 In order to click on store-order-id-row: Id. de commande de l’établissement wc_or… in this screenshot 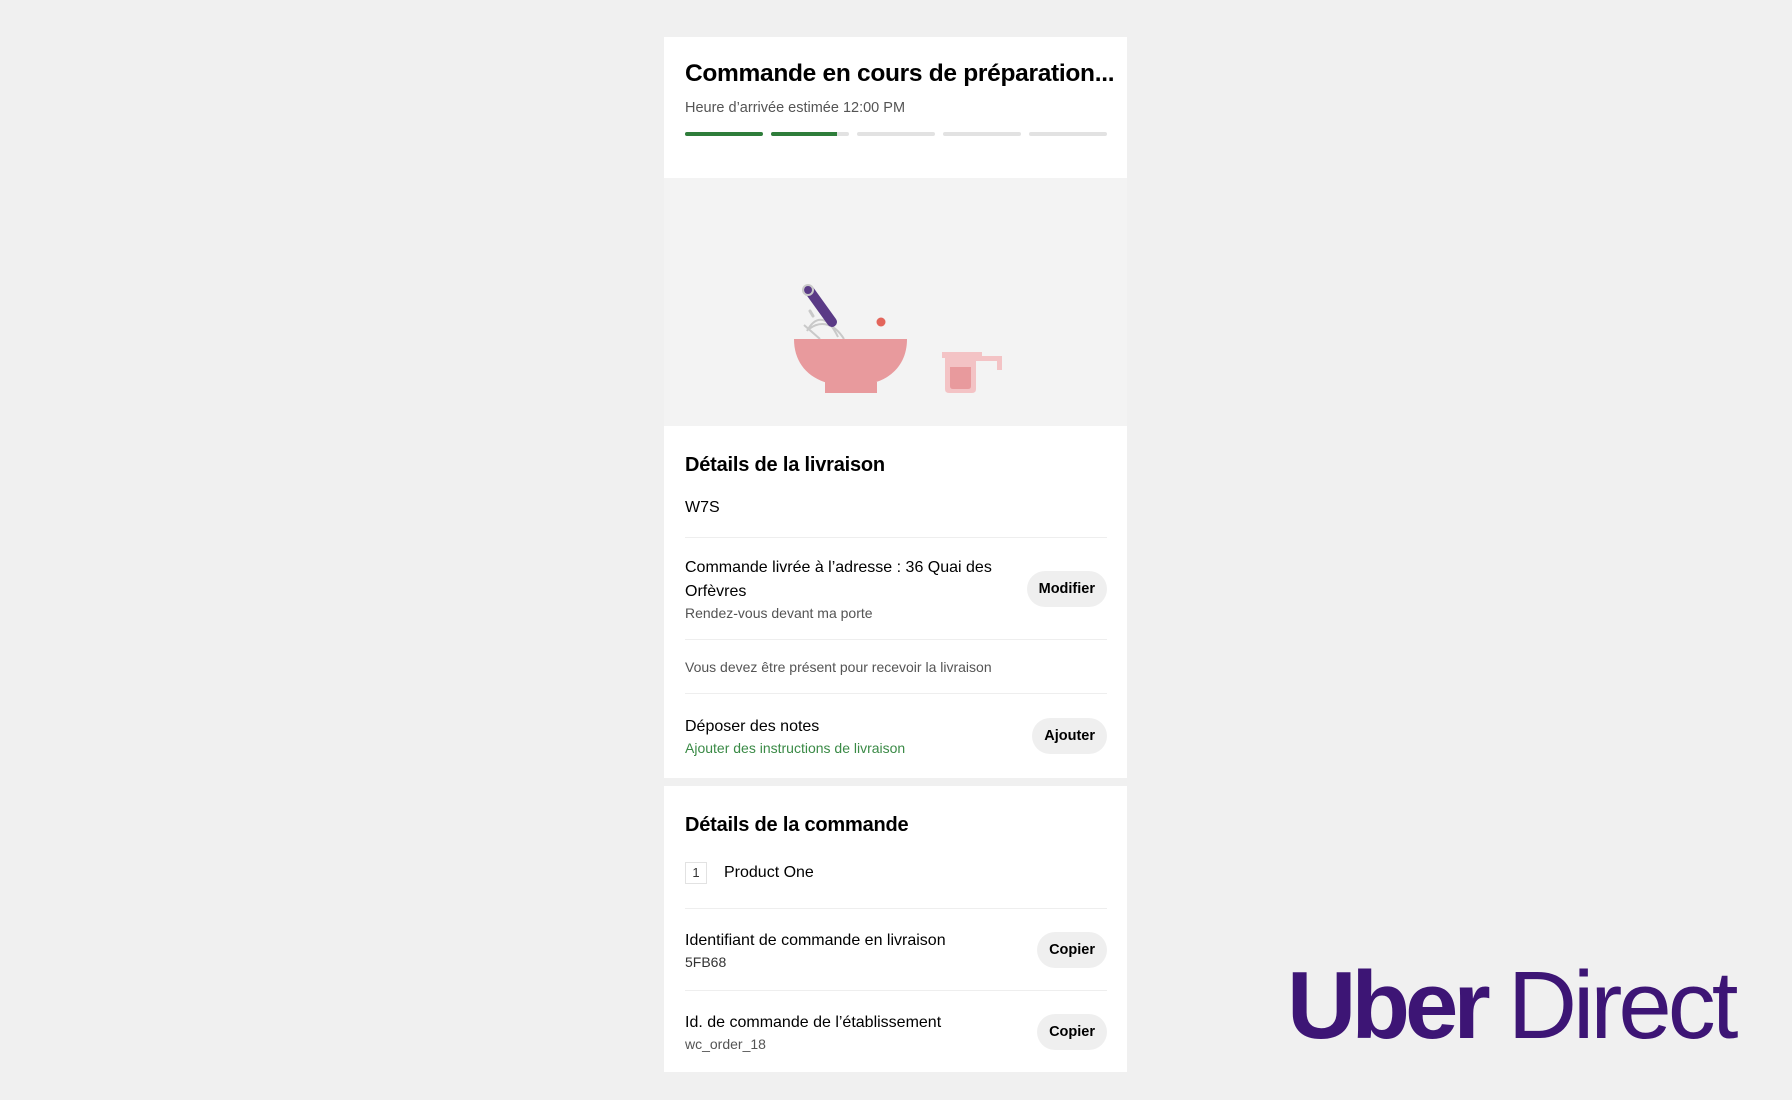, I will do `click(896, 1031)`.